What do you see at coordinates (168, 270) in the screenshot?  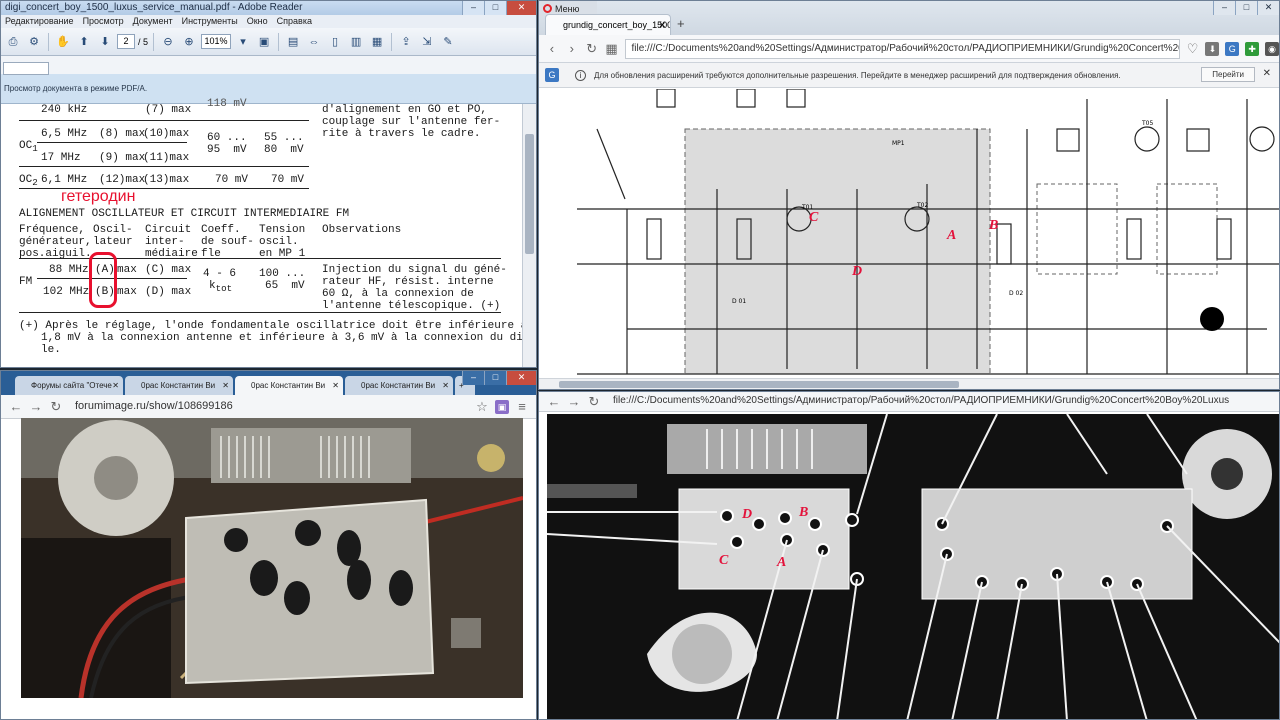 I see `doc-text: (C) max` at bounding box center [168, 270].